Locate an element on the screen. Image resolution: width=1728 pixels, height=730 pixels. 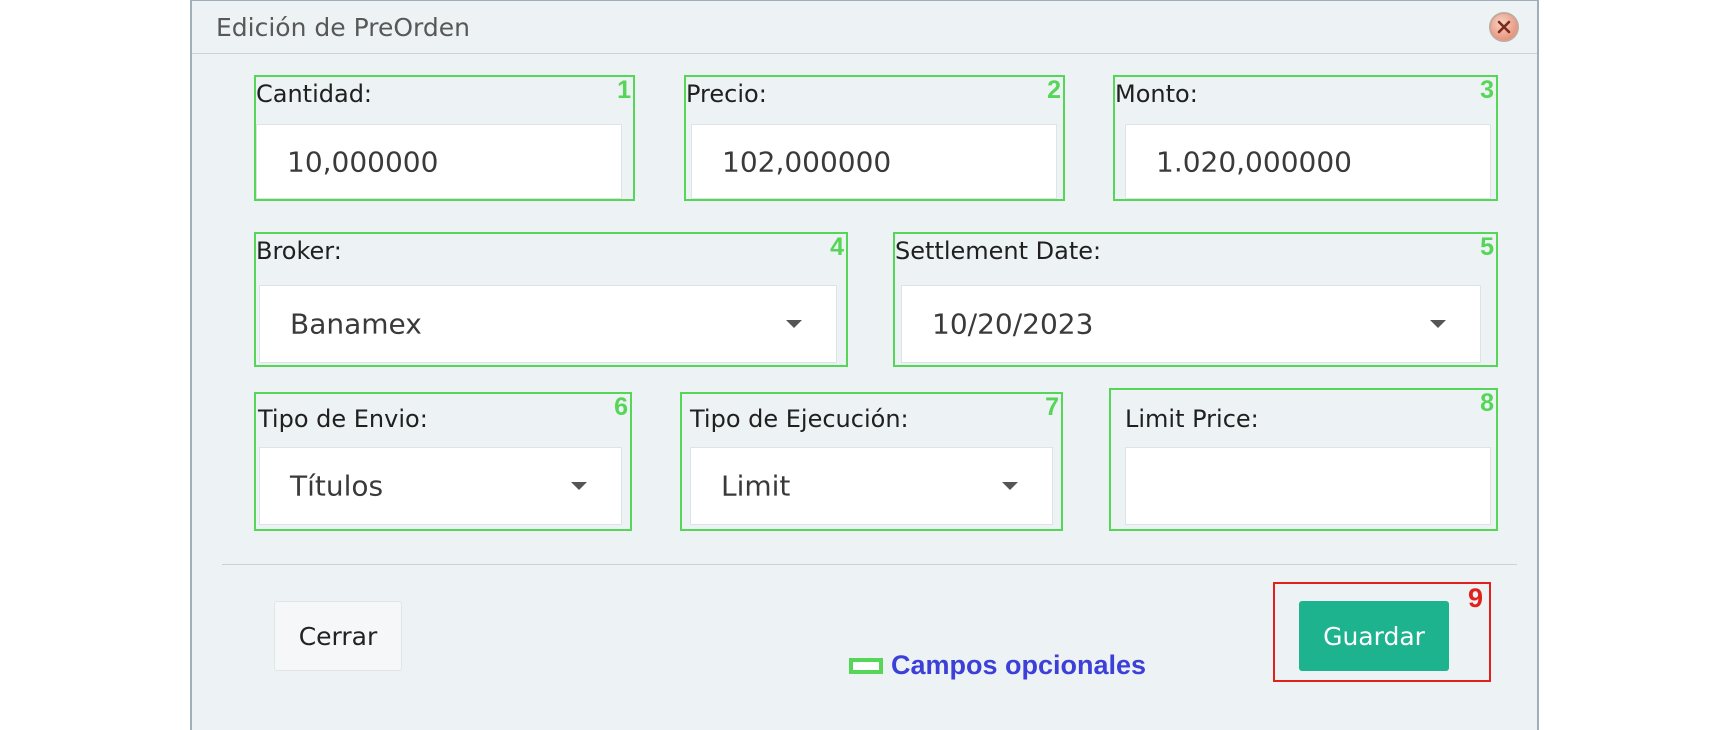
field-cantidad: 1 Cantidad: 10,000000 is located at coordinates (444, 138).